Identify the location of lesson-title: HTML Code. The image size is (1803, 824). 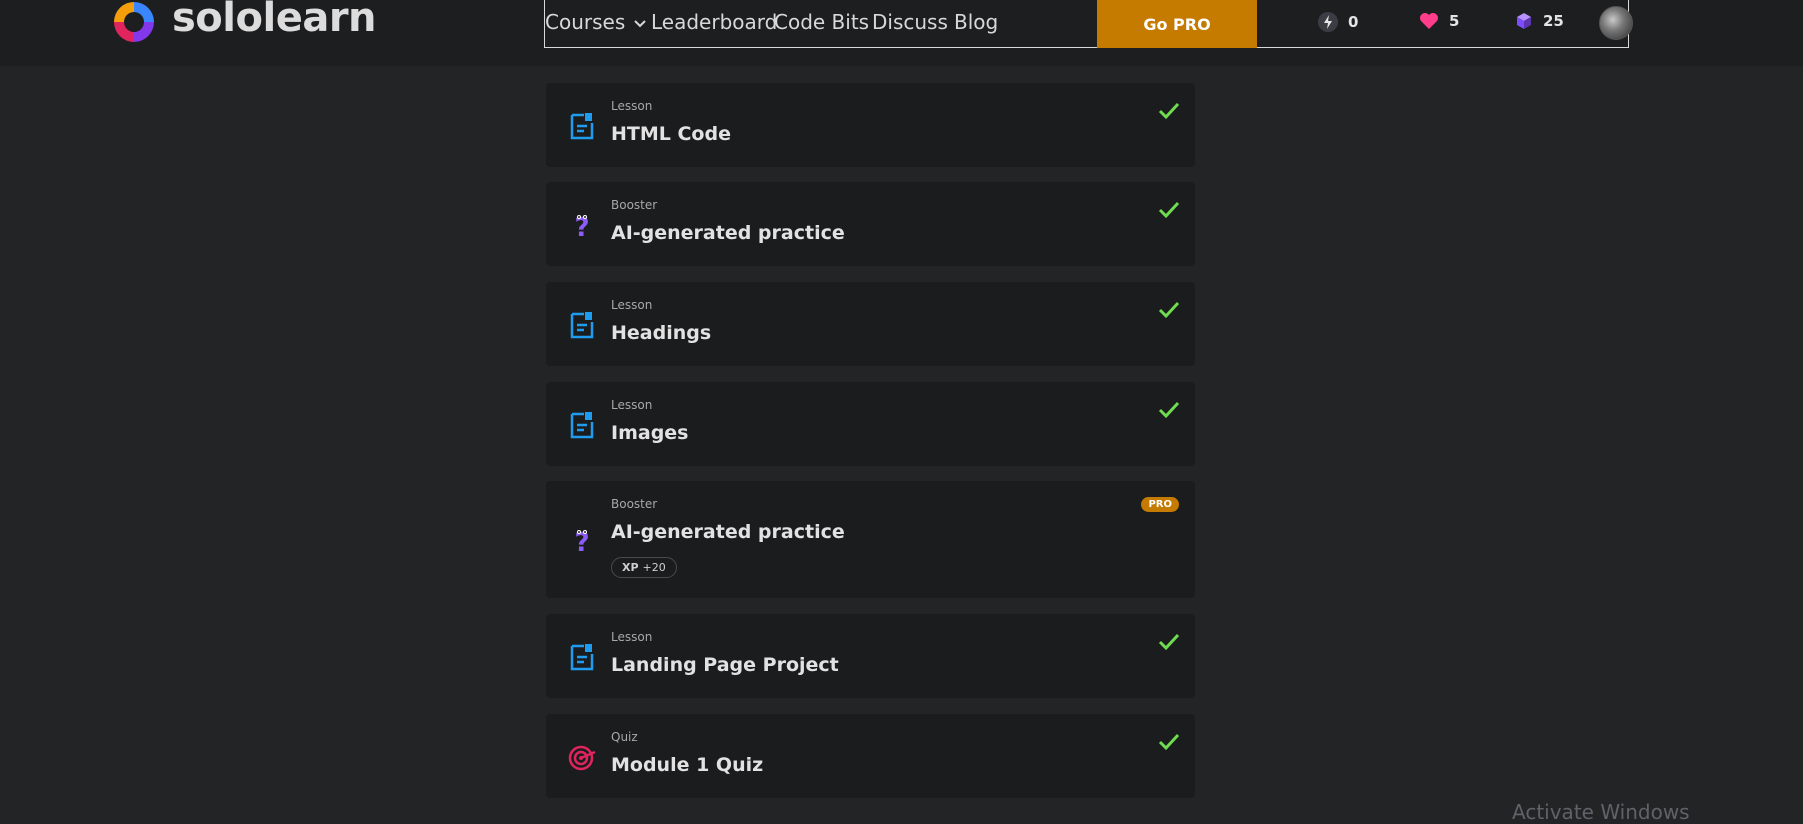
(671, 134).